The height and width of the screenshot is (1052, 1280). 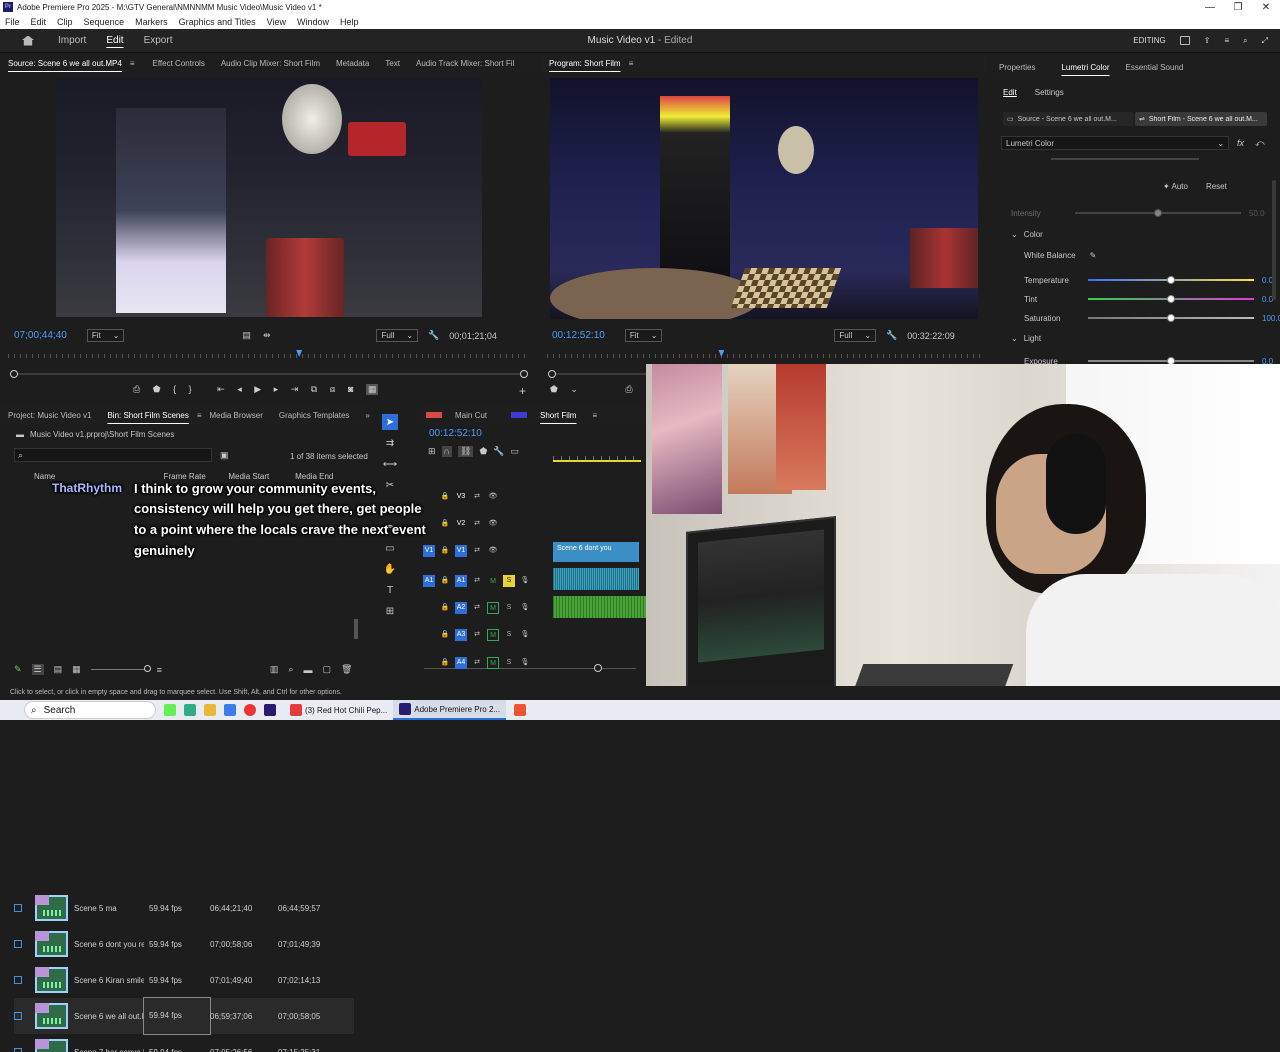 What do you see at coordinates (1049, 92) in the screenshot?
I see `tab-lumetri-settings: Settings` at bounding box center [1049, 92].